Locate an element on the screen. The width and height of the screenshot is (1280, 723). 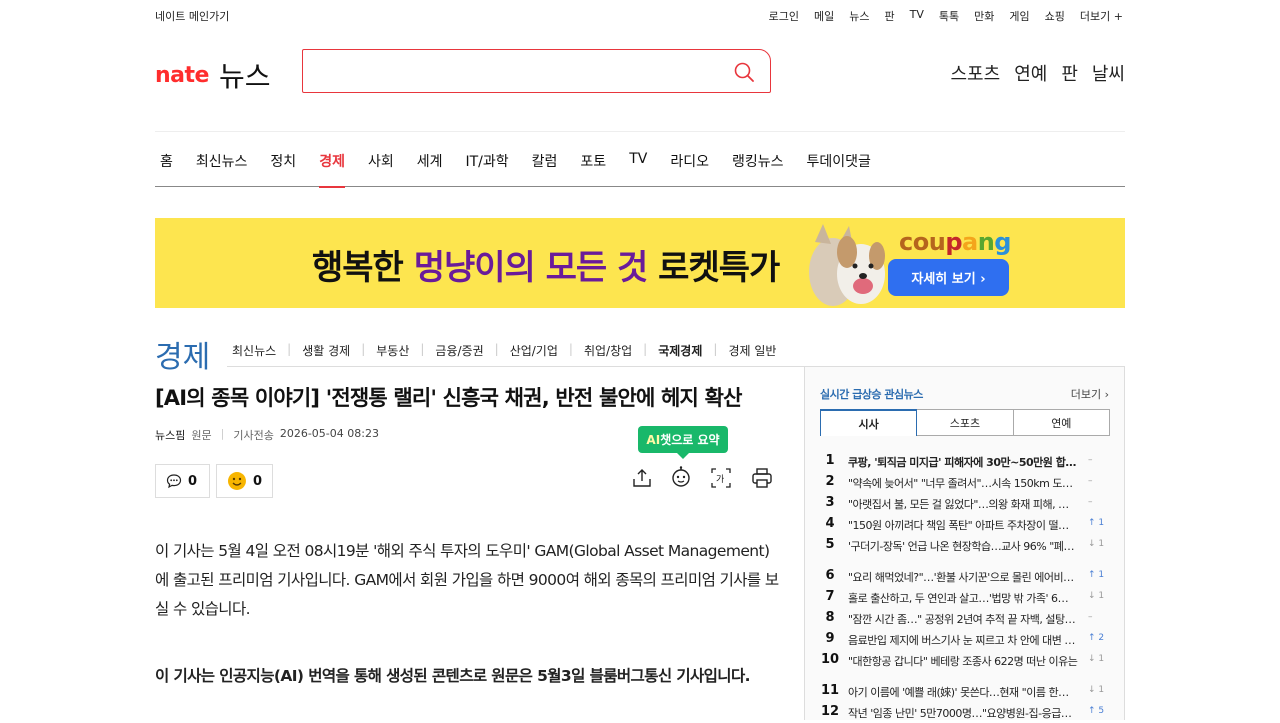
rank-headline: "대한항공 갑니다" 베테랑 조종사 622명 떠난 이유는 is located at coordinates (963, 661).